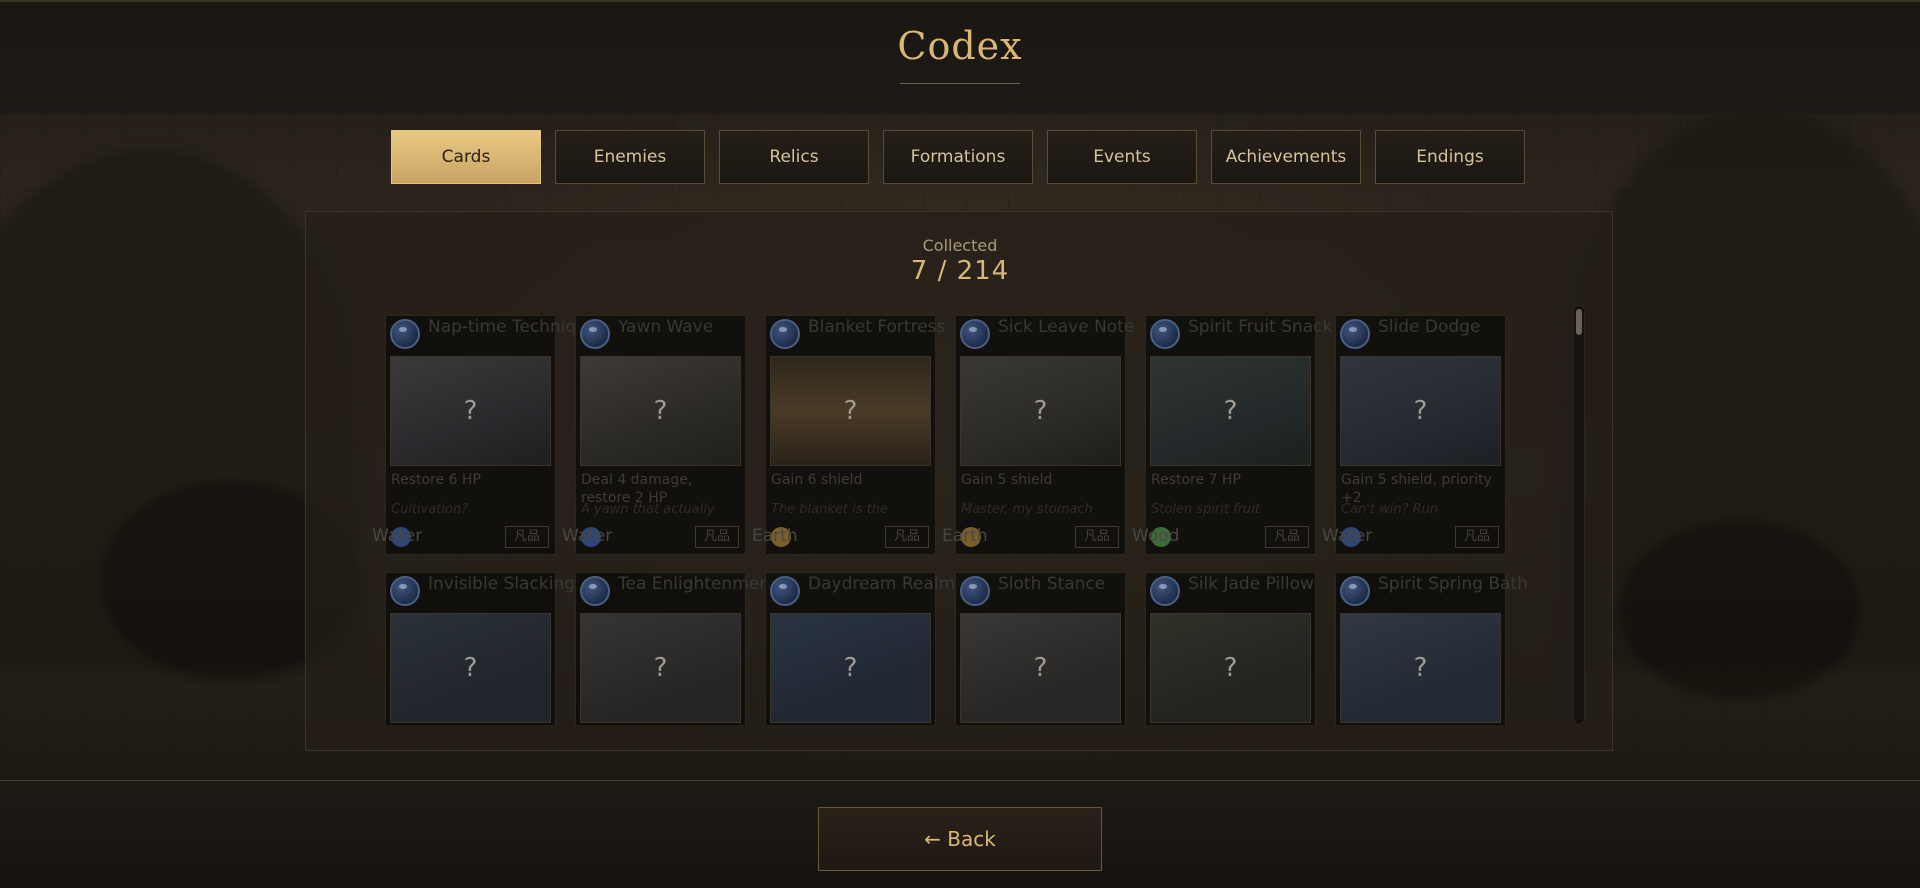 The width and height of the screenshot is (1920, 888). Describe the element at coordinates (513, 327) in the screenshot. I see `card-name: Nap-time Technique` at that location.